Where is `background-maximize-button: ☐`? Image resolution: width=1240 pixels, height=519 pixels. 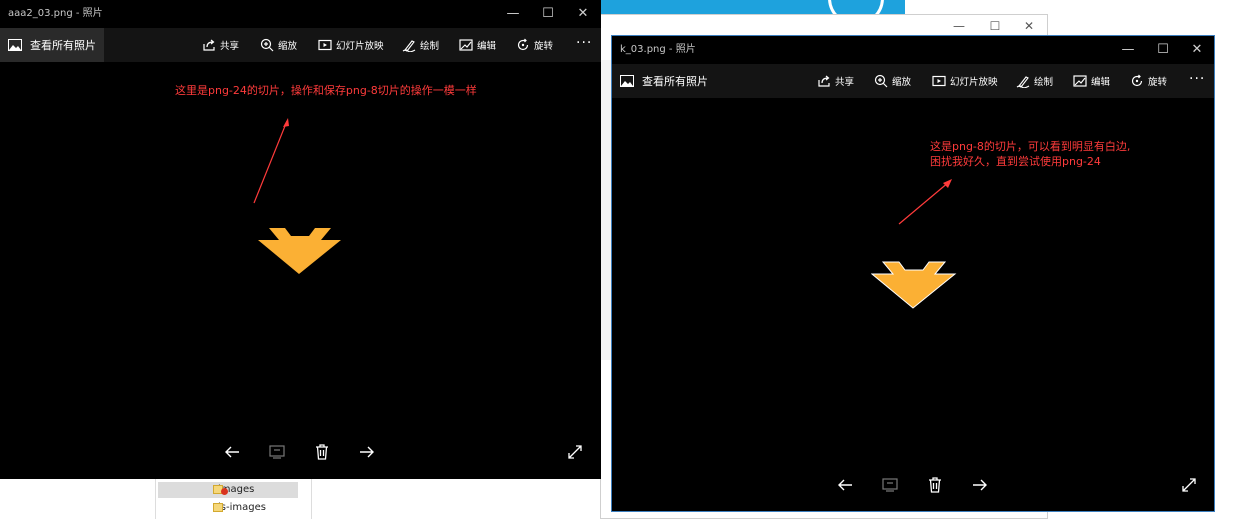 background-maximize-button: ☐ is located at coordinates (995, 26).